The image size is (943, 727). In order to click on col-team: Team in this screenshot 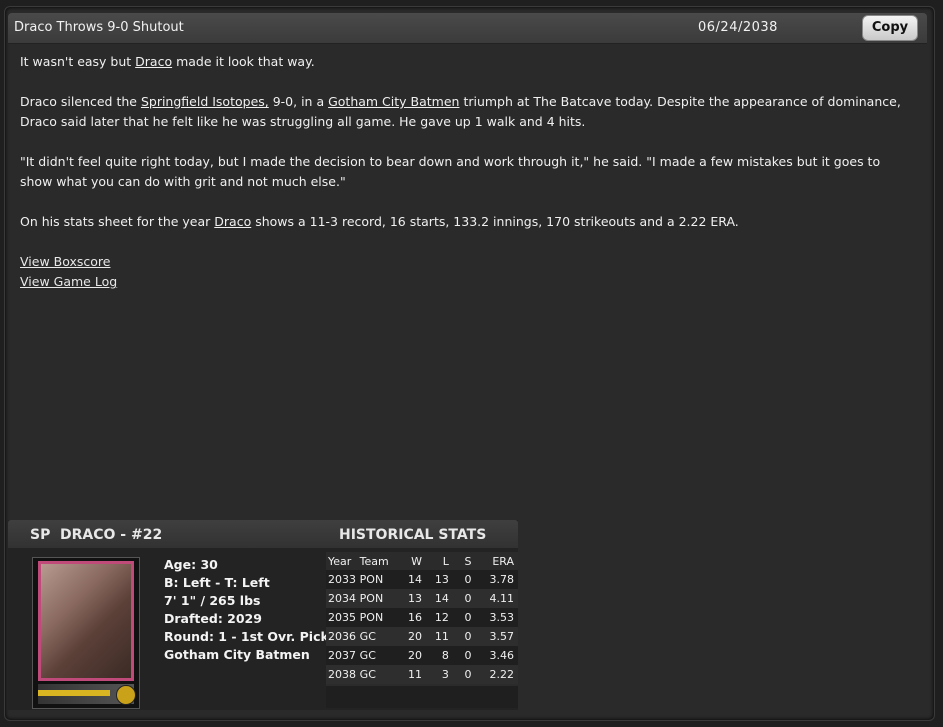, I will do `click(379, 561)`.